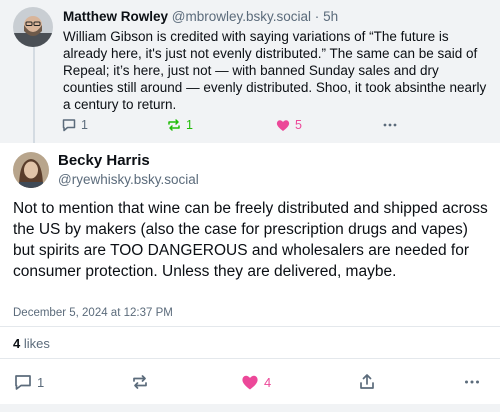  What do you see at coordinates (93, 313) in the screenshot?
I see `post-timestamp: December 5, 2024 at 12:37 PM` at bounding box center [93, 313].